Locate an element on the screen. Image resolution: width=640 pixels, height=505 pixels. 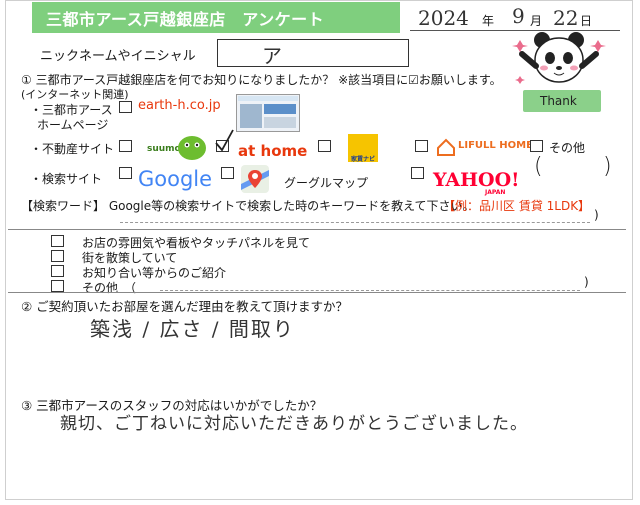
store-sign-checkbox is located at coordinates (57, 241).